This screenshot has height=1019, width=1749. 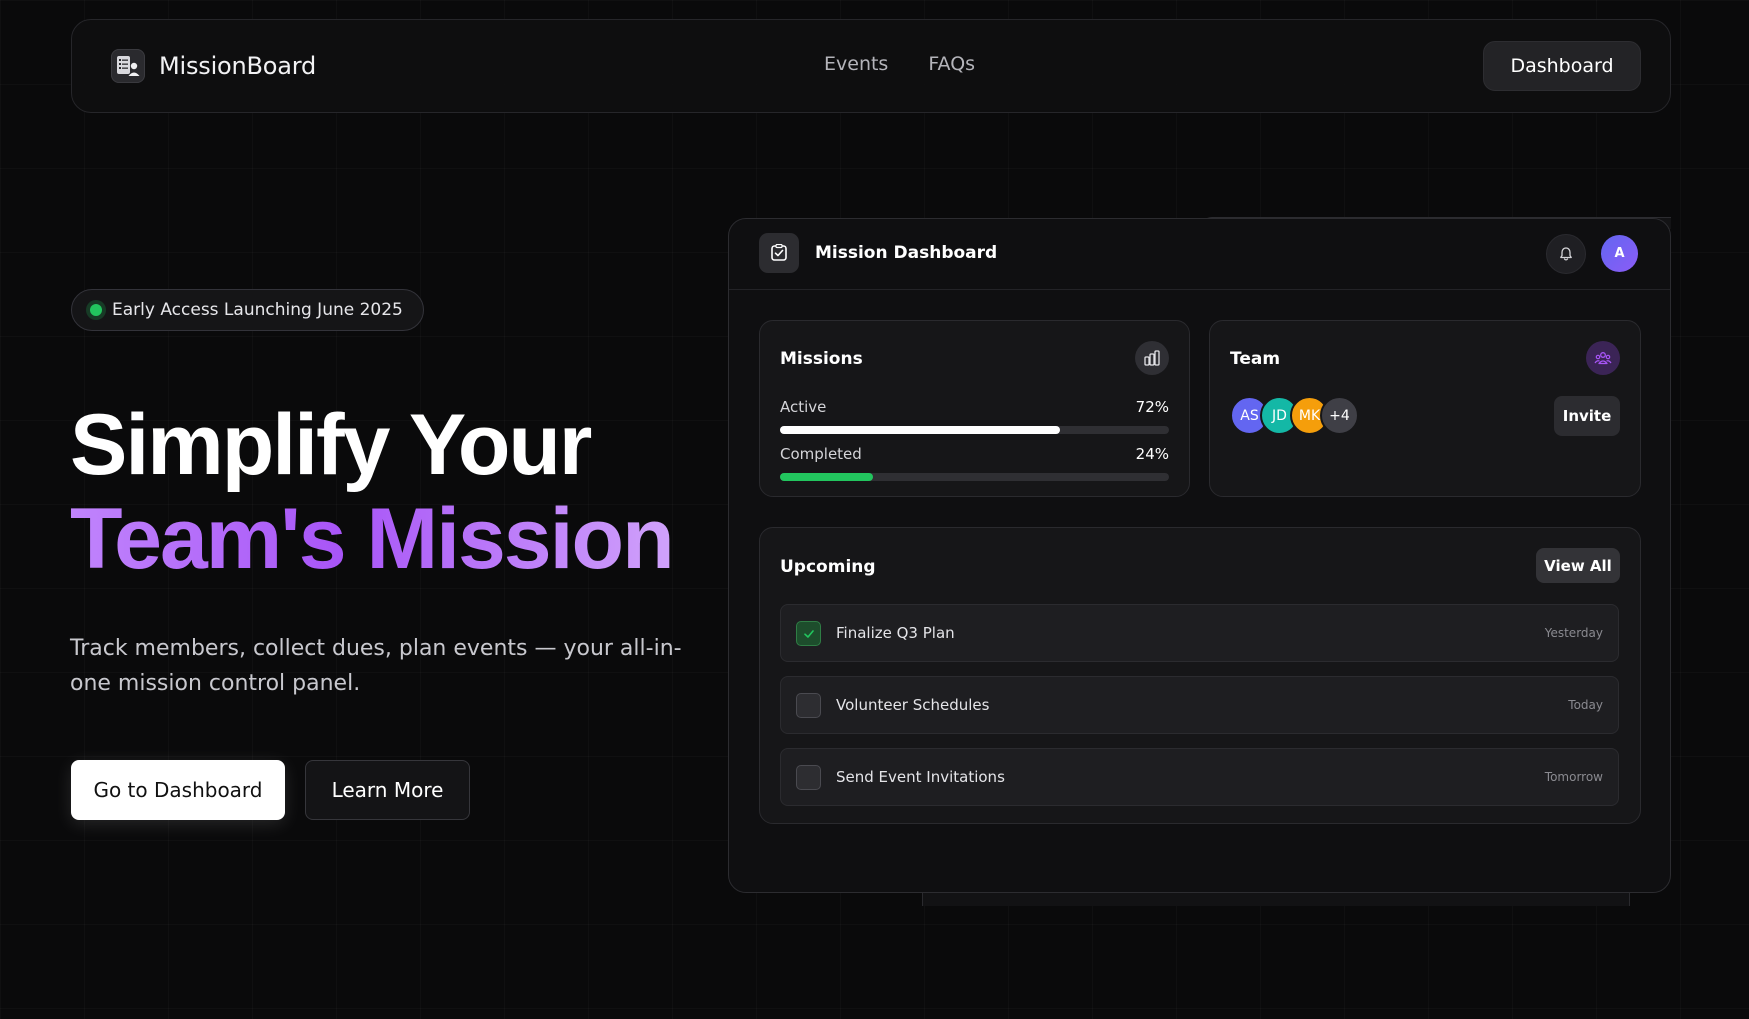 I want to click on stat-label: Completed, so click(x=821, y=454).